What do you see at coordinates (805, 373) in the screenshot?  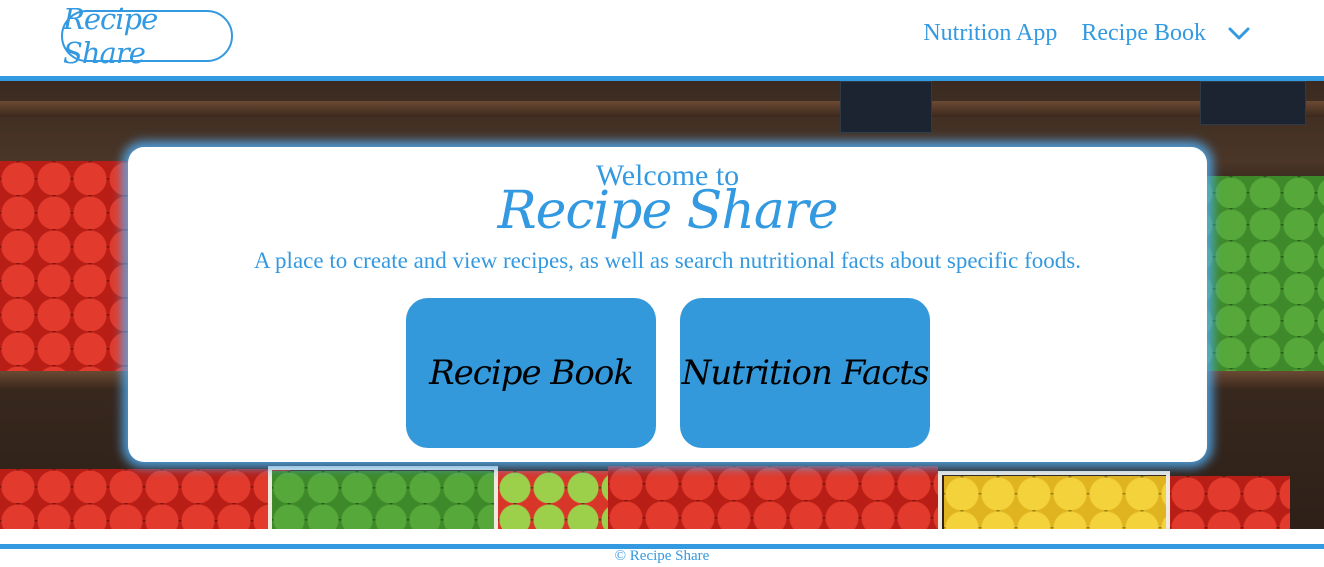 I see `nutrition-facts-button: Nutrition Facts` at bounding box center [805, 373].